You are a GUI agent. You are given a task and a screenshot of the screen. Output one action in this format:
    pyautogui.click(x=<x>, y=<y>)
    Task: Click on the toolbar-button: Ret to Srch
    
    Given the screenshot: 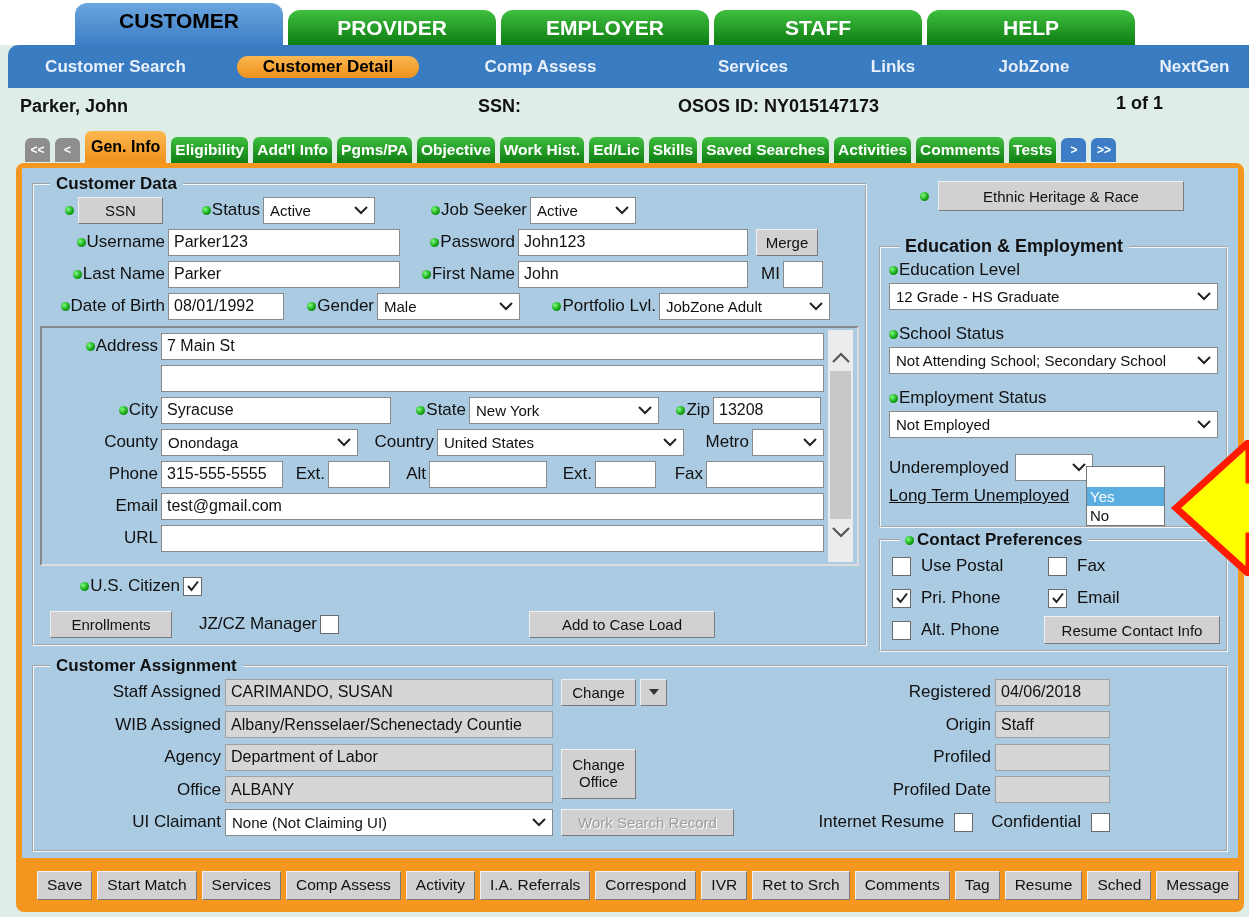 What is the action you would take?
    pyautogui.click(x=801, y=885)
    